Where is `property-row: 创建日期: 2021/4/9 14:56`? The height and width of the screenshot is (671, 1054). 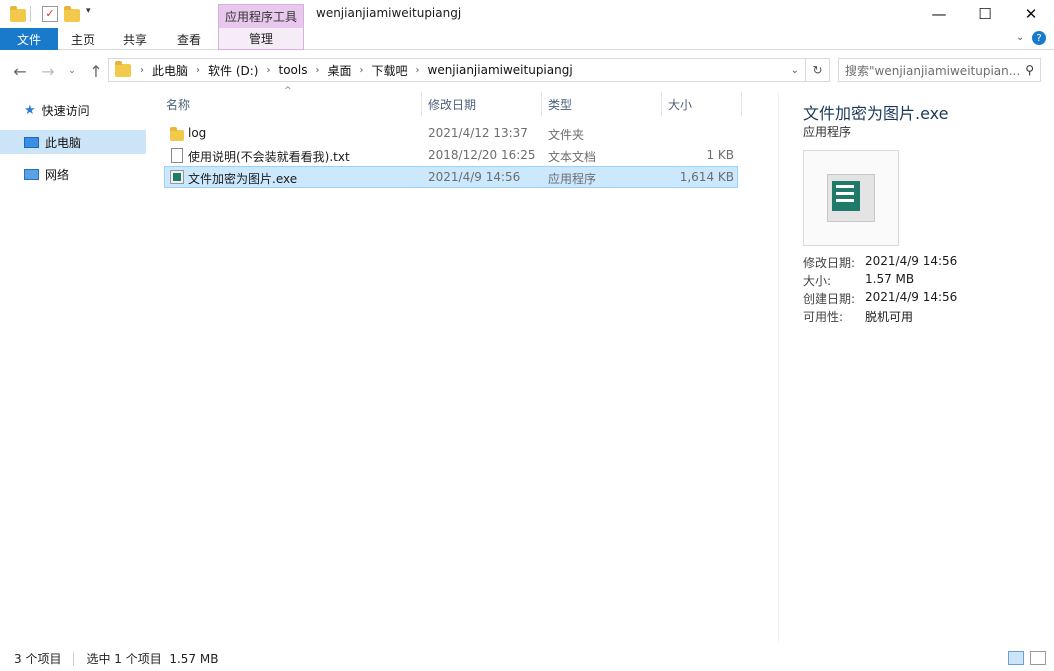 property-row: 创建日期: 2021/4/9 14:56 is located at coordinates (880, 299).